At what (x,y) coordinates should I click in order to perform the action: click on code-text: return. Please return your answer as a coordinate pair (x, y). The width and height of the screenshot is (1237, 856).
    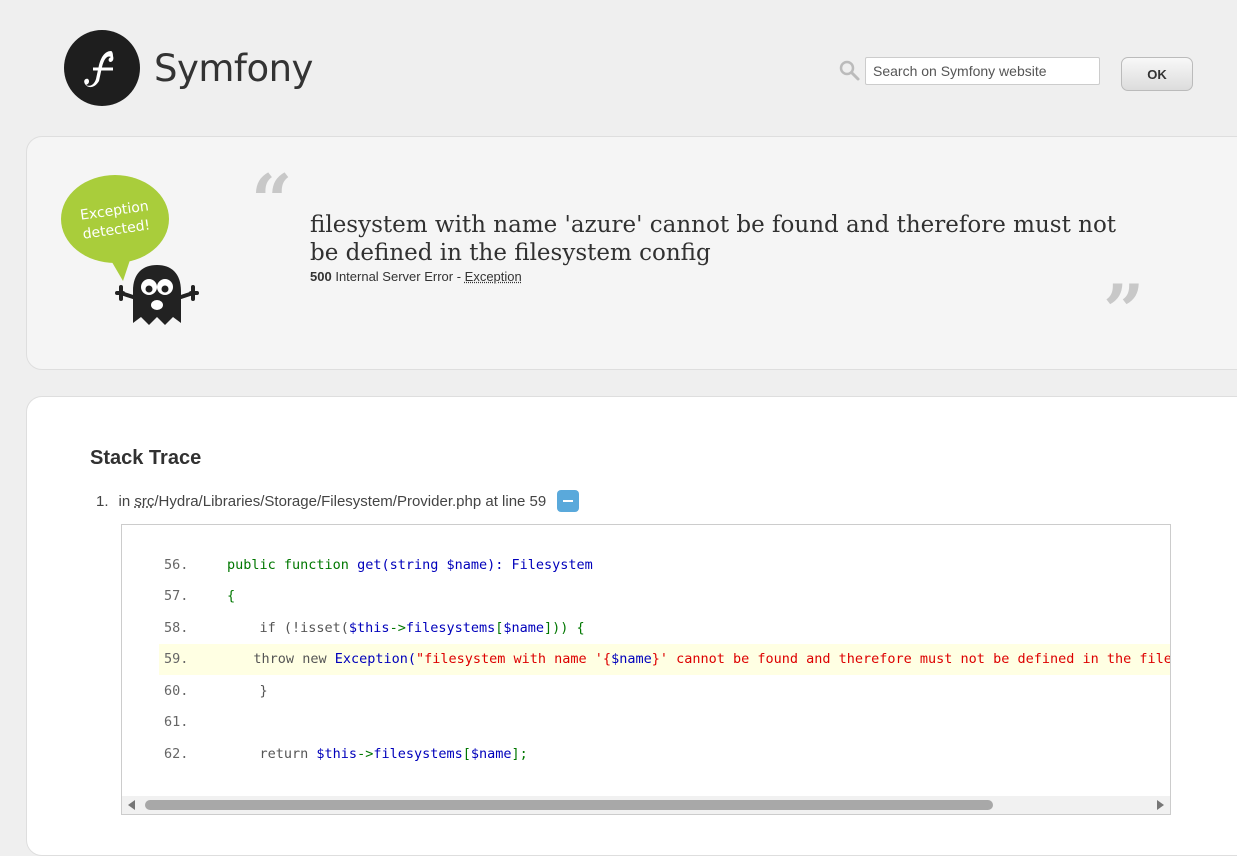
    Looking at the image, I should click on (288, 754).